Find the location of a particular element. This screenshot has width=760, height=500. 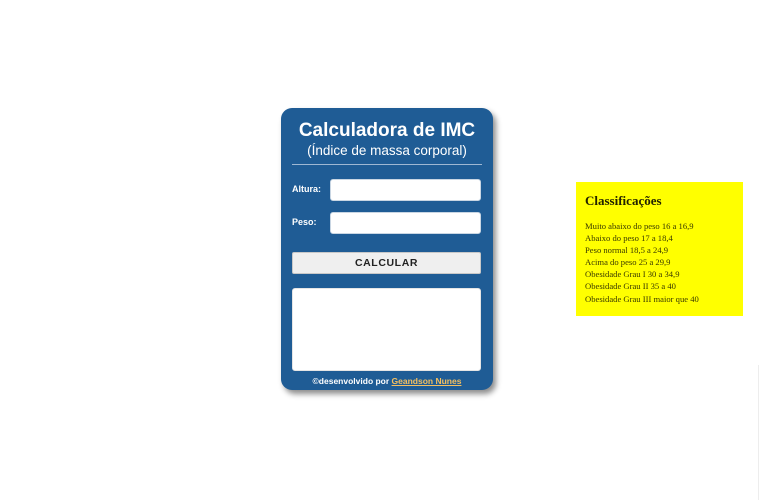

result-display is located at coordinates (386, 329).